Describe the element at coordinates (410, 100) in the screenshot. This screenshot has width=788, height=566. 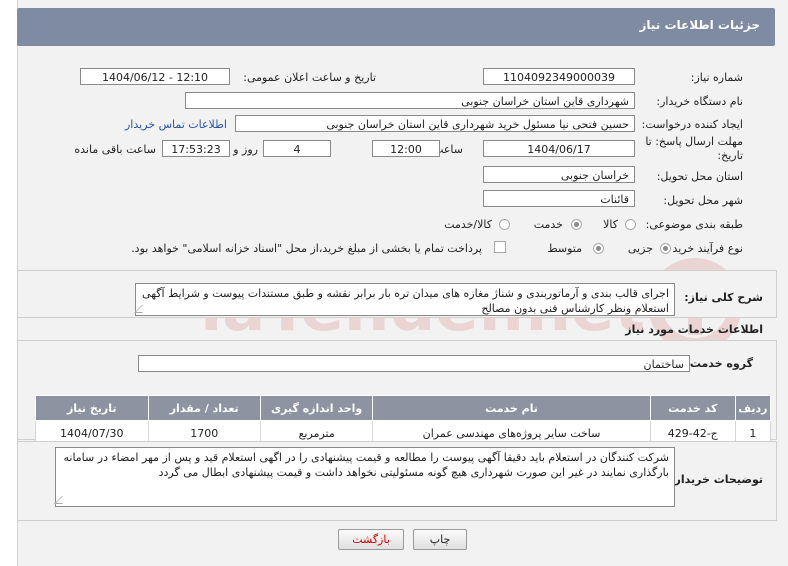
I see `buyer-org-field: شهرداری قاین استان خراسان جنوبی` at that location.